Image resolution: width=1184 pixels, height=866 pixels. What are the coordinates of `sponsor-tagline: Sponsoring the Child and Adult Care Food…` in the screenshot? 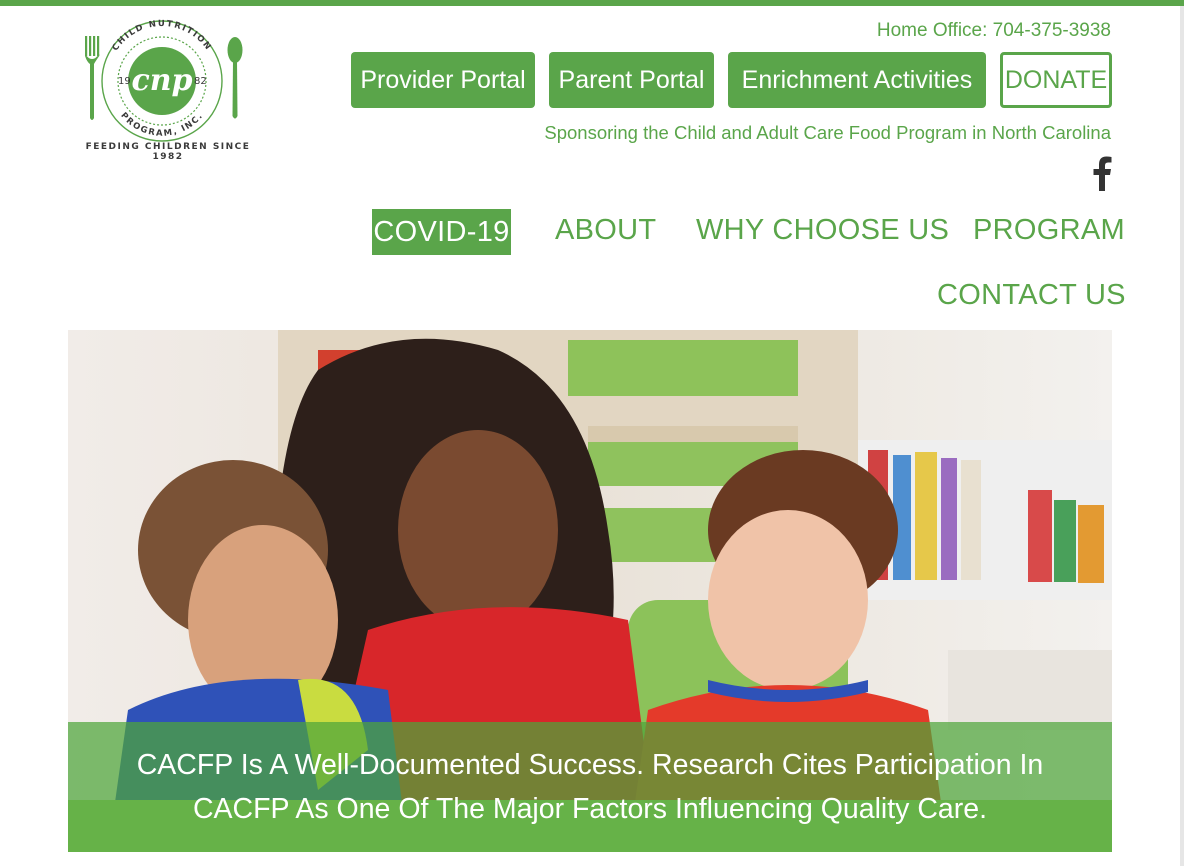 It's located at (827, 132).